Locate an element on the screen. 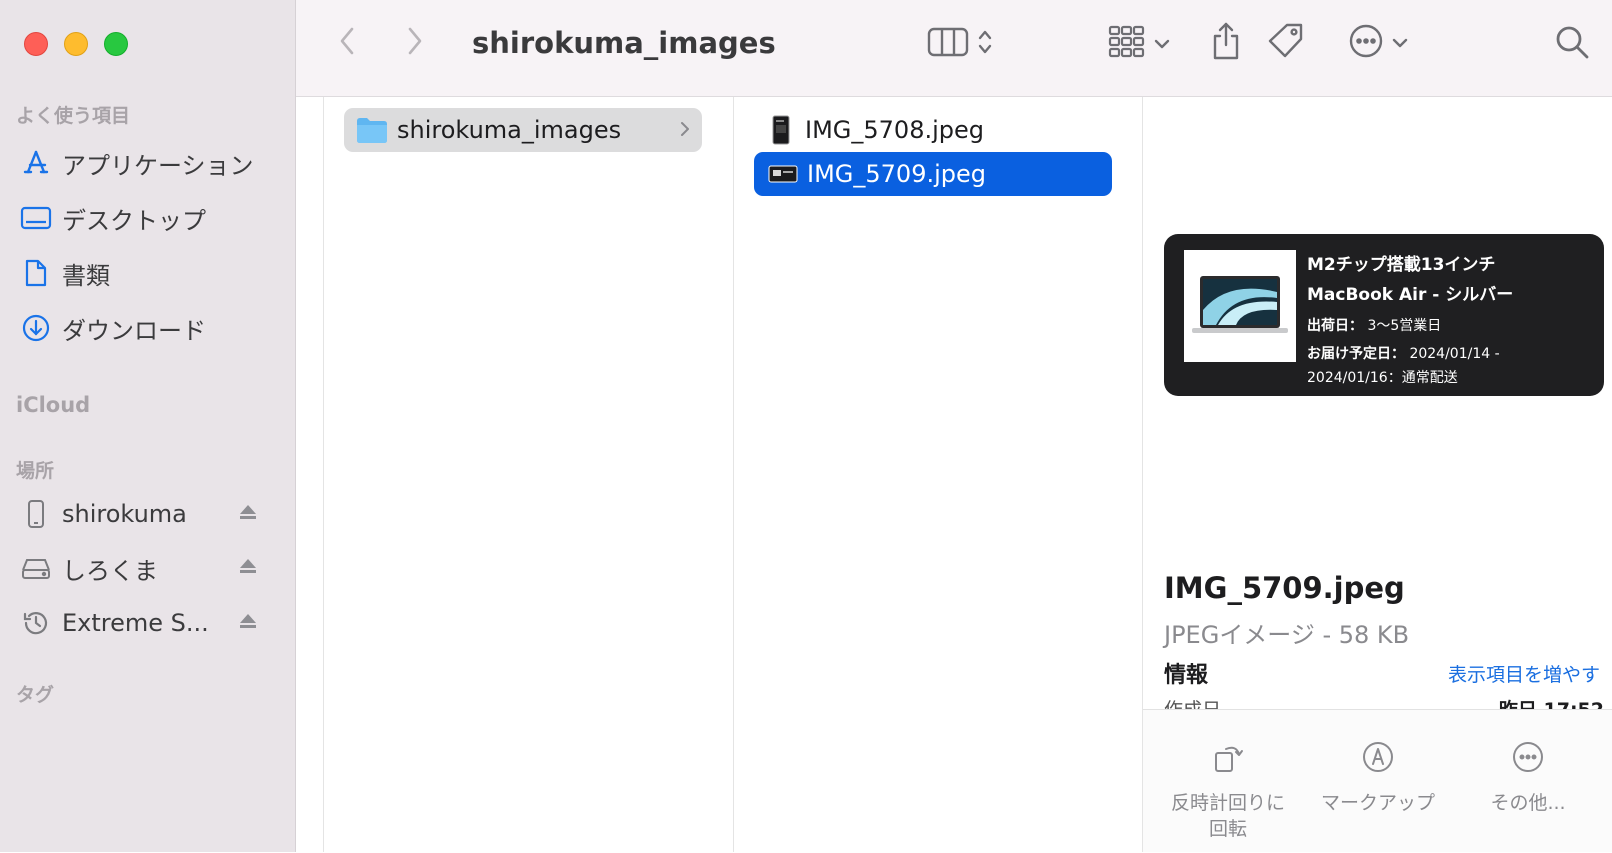 Image resolution: width=1612 pixels, height=853 pixels. sidebar-item-applications: アプリケーション is located at coordinates (149, 163).